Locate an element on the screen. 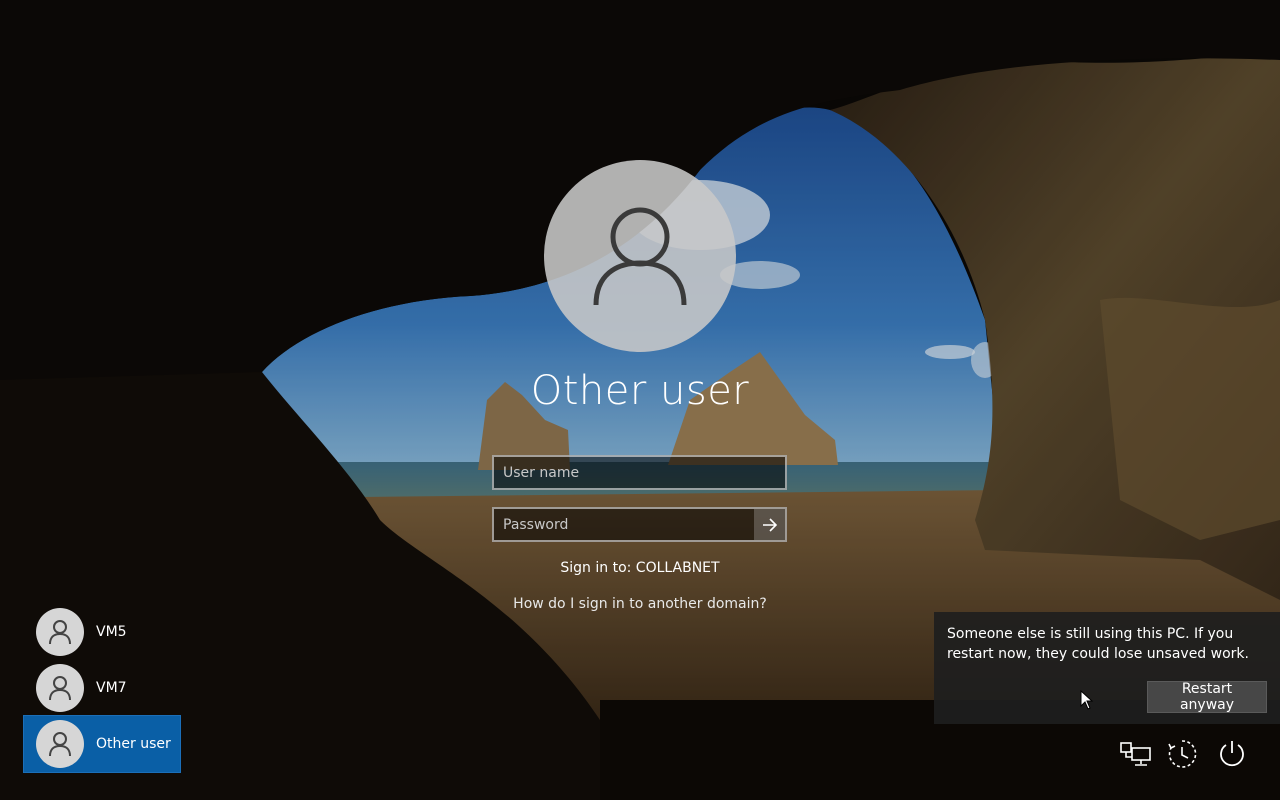  user-item-vm5: VM5 is located at coordinates (102, 632).